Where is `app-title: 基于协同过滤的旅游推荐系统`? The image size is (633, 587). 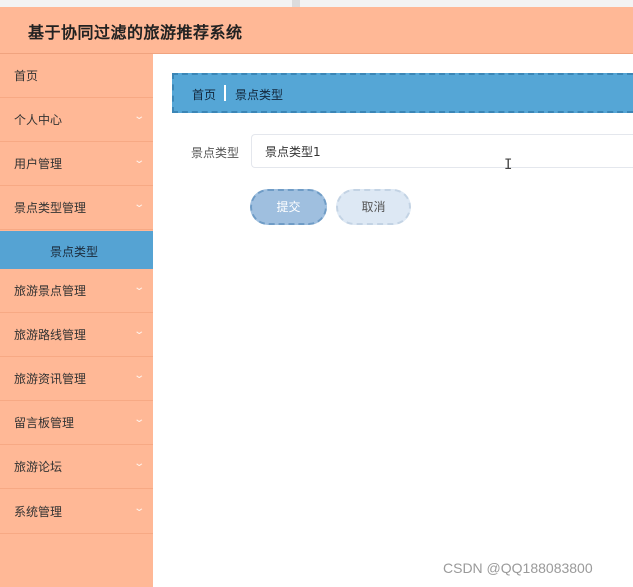
app-title: 基于协同过滤的旅游推荐系统 is located at coordinates (135, 32).